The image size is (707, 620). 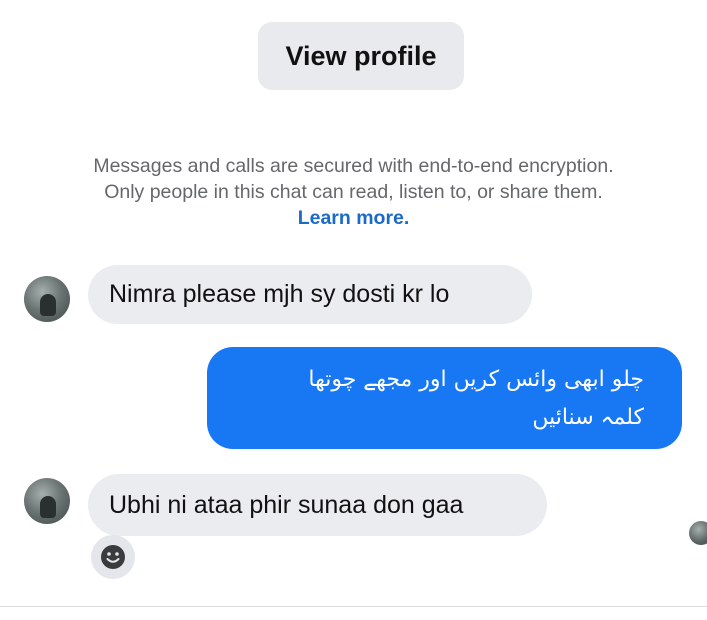 I want to click on message-text-line-2: کلمہ سنائیں, so click(x=588, y=417).